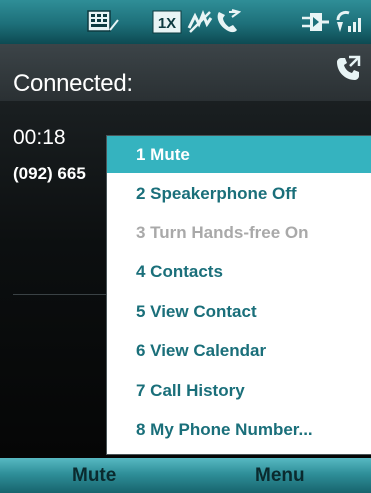 The width and height of the screenshot is (371, 493). I want to click on 1x-network-icon: 1X, so click(167, 22).